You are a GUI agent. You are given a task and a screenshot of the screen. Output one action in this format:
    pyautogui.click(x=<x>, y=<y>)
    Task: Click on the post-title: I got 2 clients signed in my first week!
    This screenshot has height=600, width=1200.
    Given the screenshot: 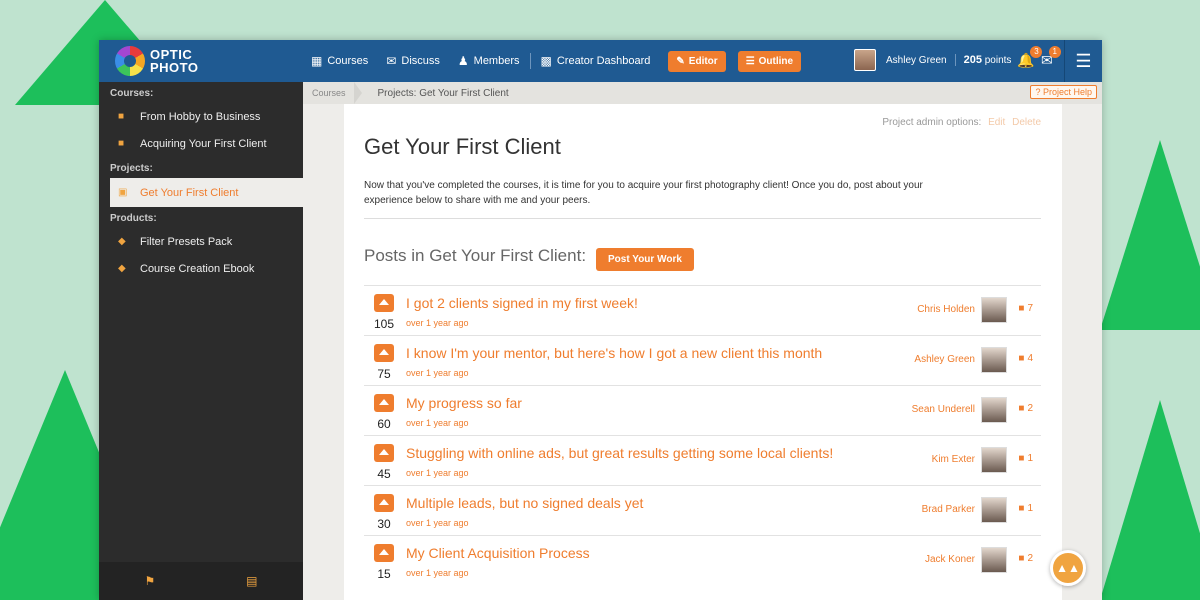 What is the action you would take?
    pyautogui.click(x=522, y=303)
    